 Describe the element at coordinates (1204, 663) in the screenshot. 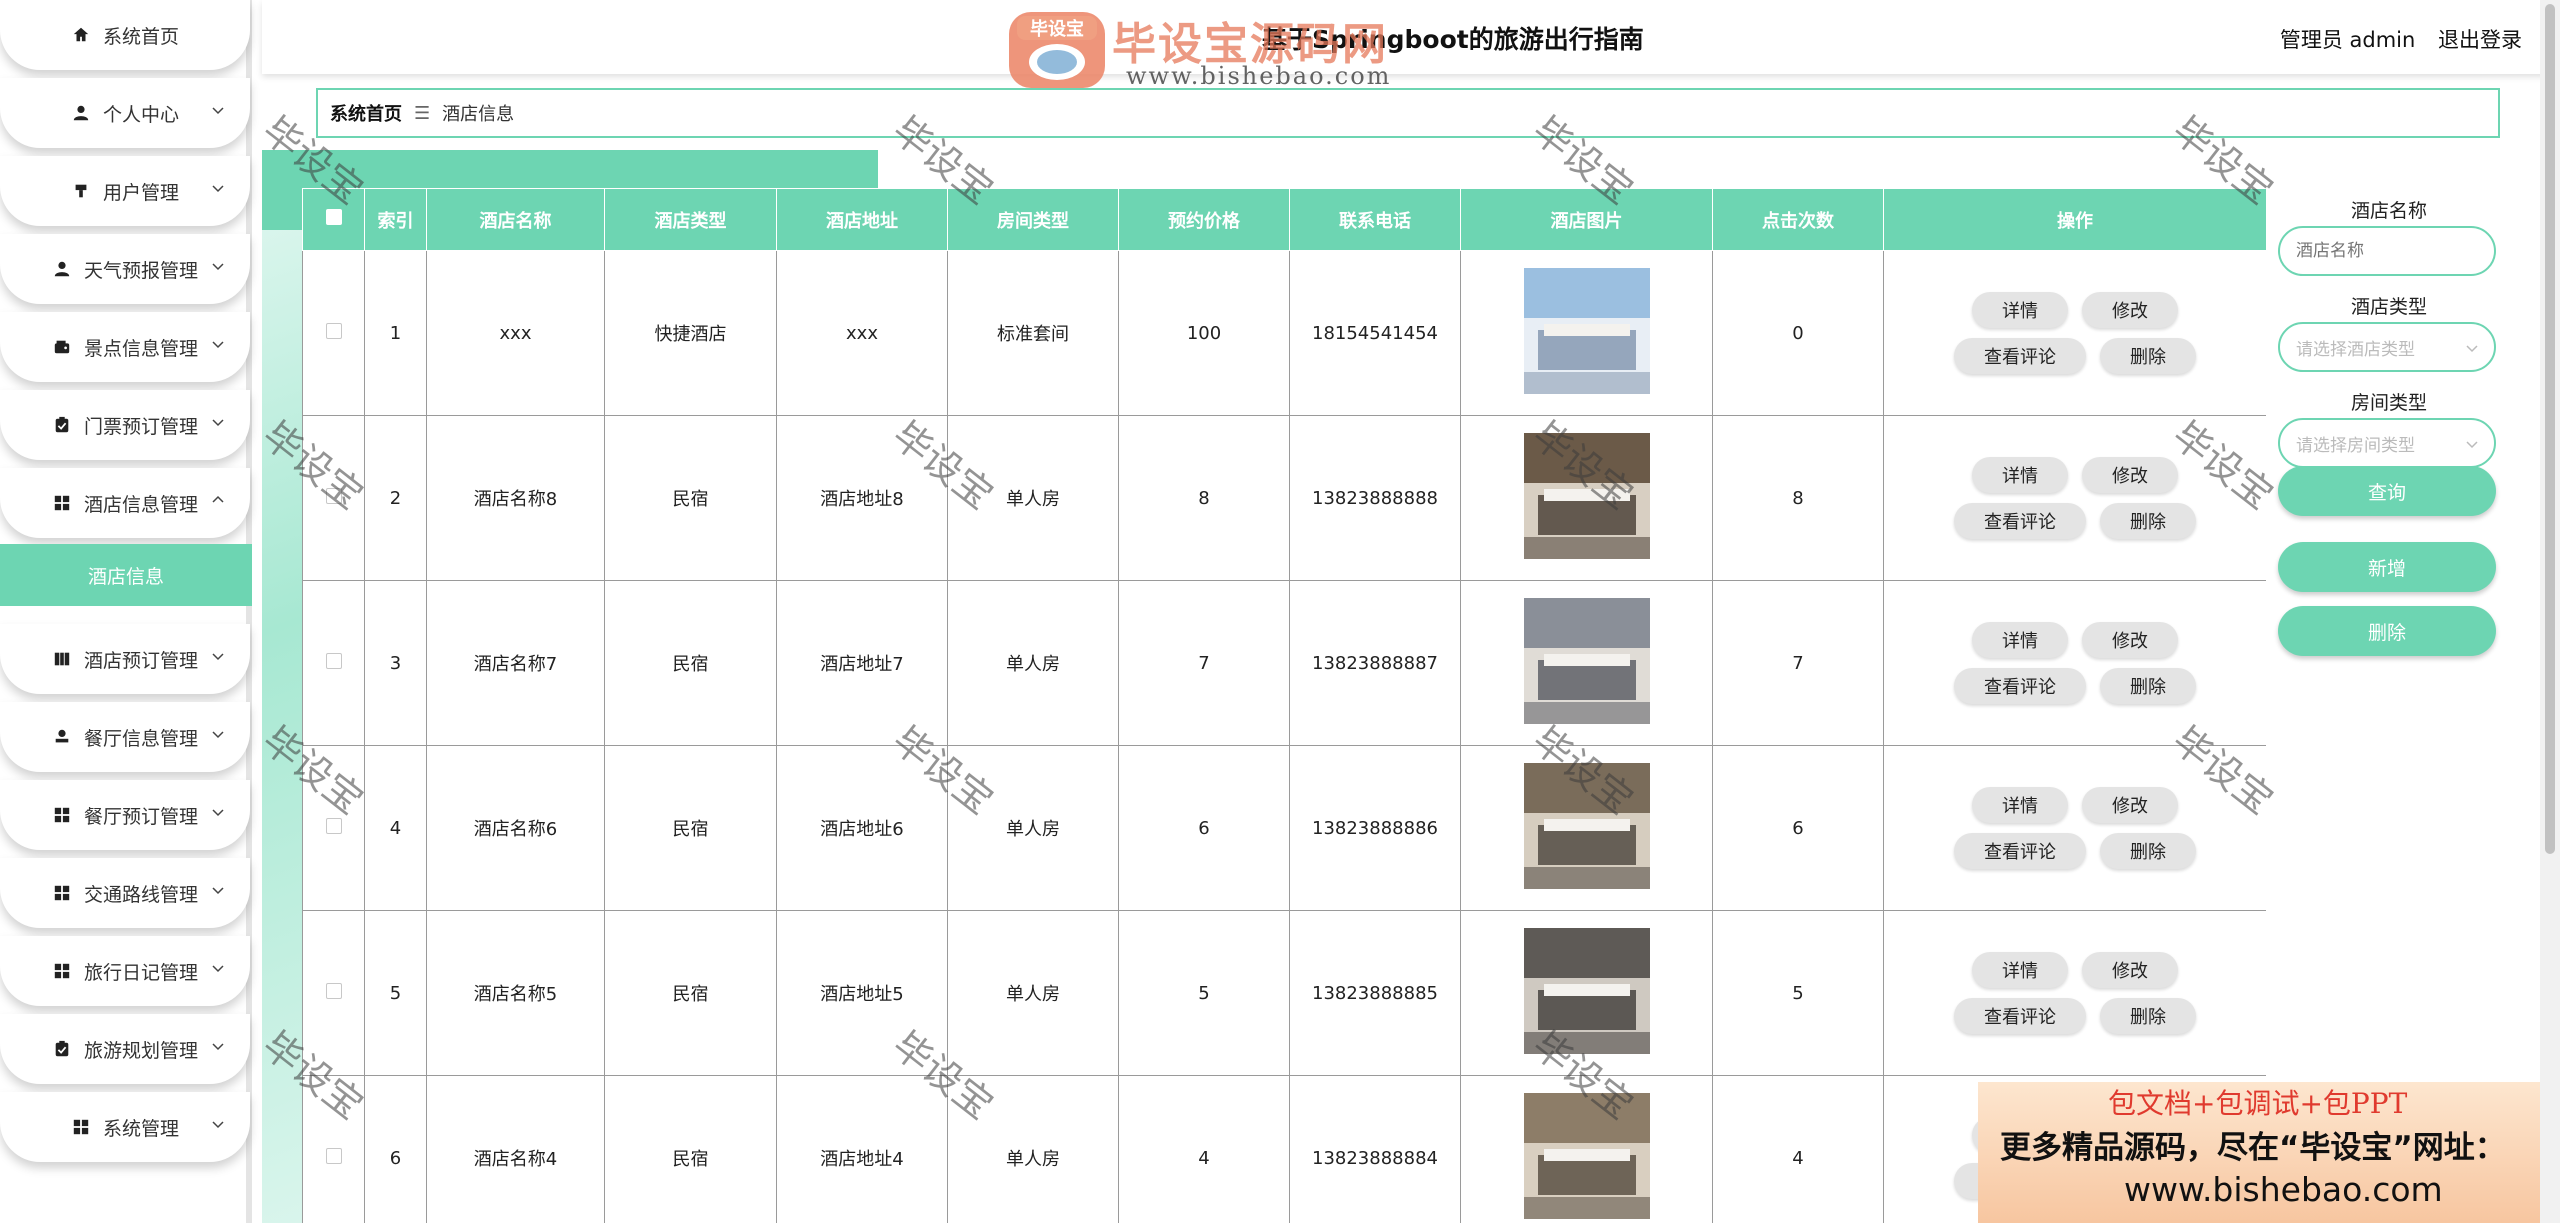

I see `cell-price: 7` at that location.